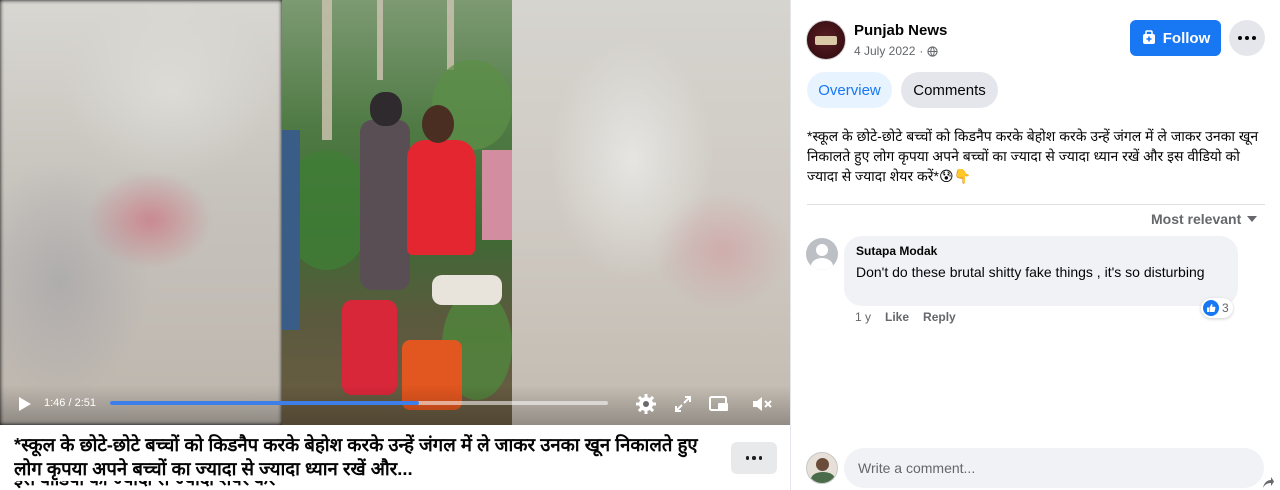 Image resolution: width=1280 pixels, height=490 pixels. I want to click on follow-page-icon, so click(1148, 37).